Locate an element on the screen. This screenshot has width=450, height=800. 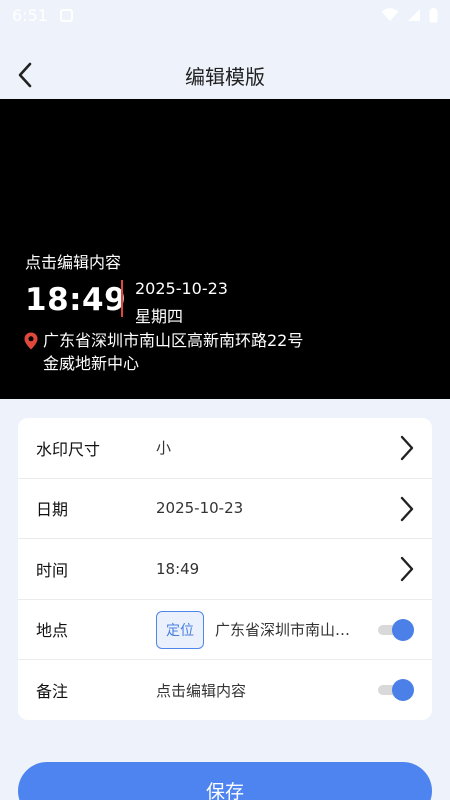
row-watermark-size: 水印尺寸 小 is located at coordinates (225, 448).